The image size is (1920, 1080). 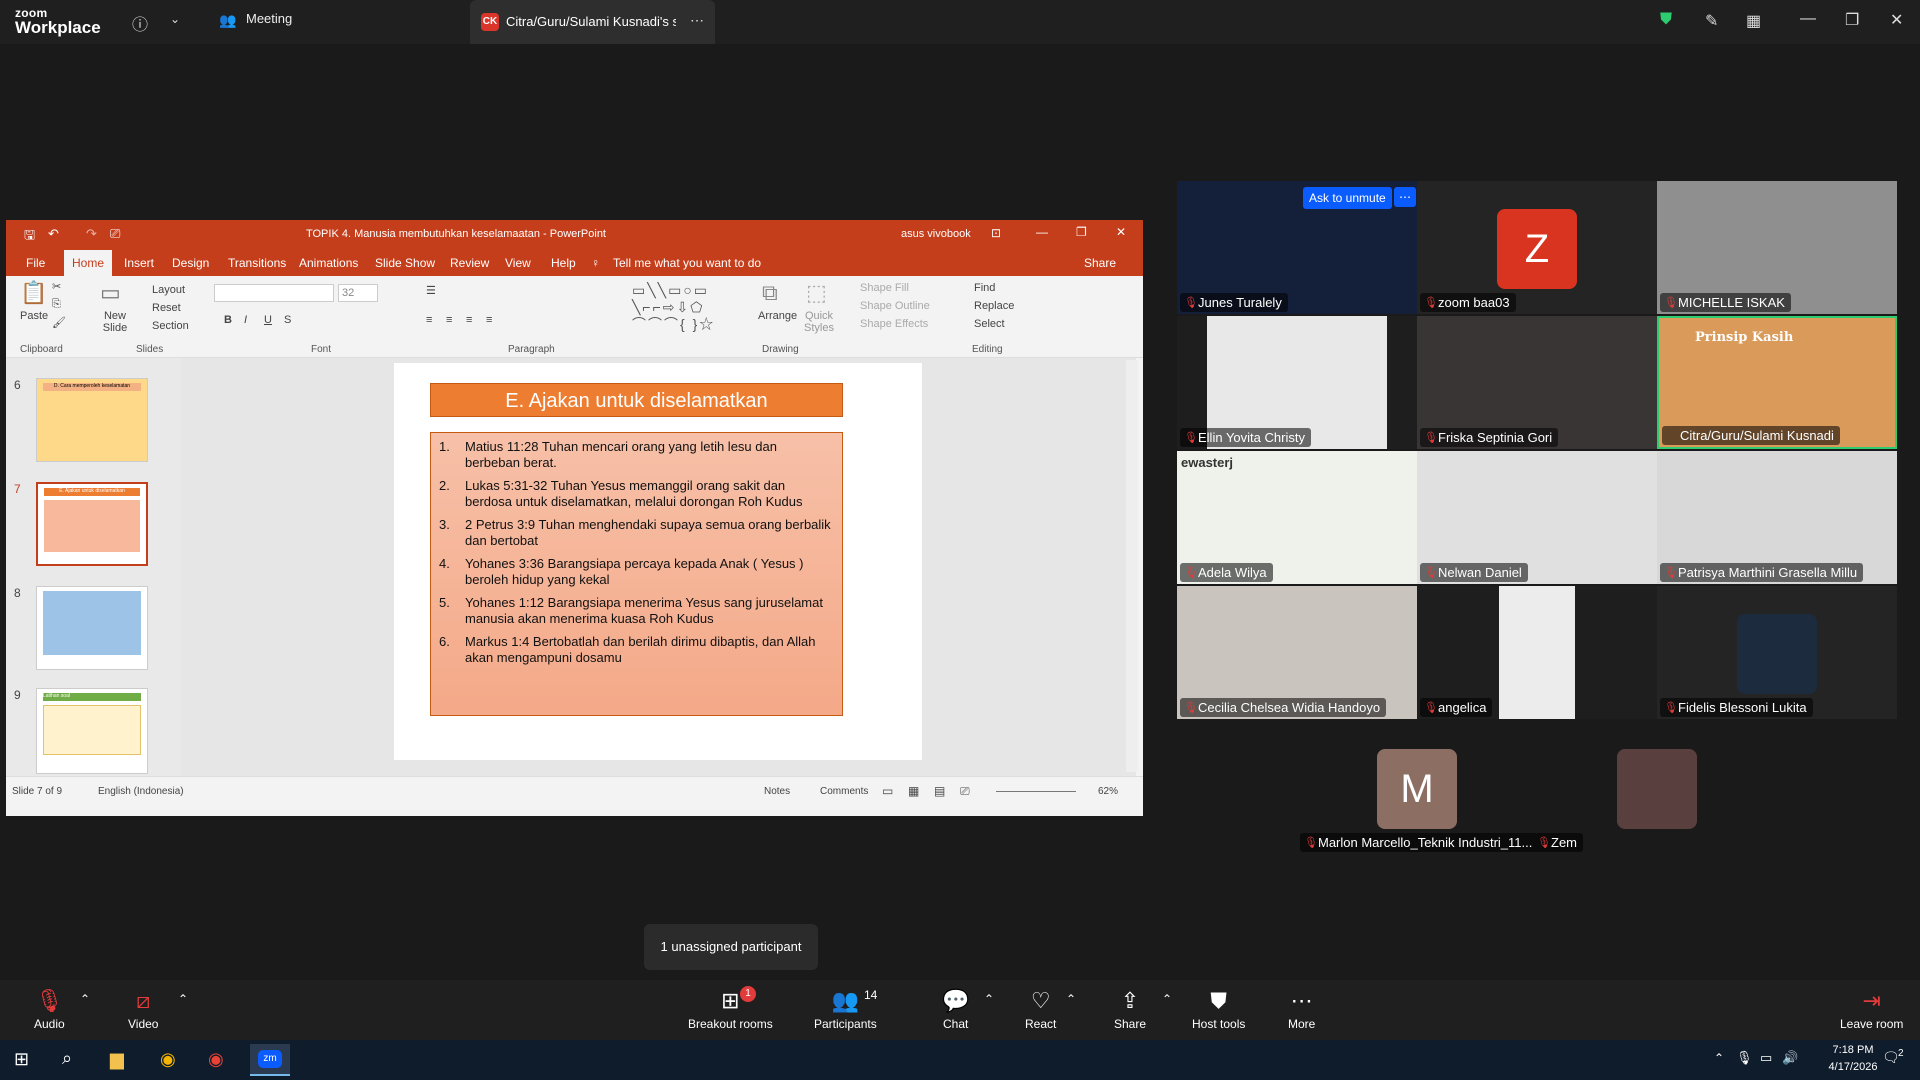 I want to click on menu-transitions: Transitions, so click(x=257, y=263).